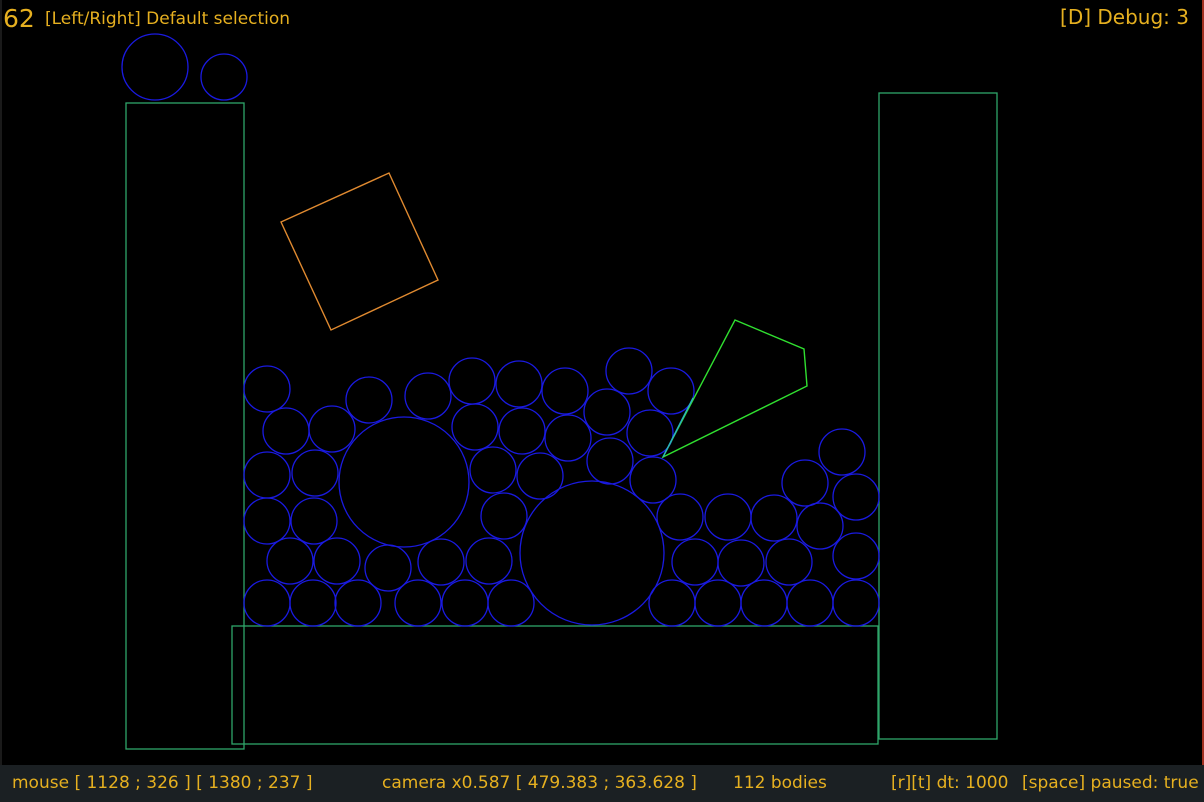 This screenshot has width=1204, height=802. Describe the element at coordinates (539, 783) in the screenshot. I see `camera-info: camera x0.587 [ 479.383 ; 363.628 ]` at that location.